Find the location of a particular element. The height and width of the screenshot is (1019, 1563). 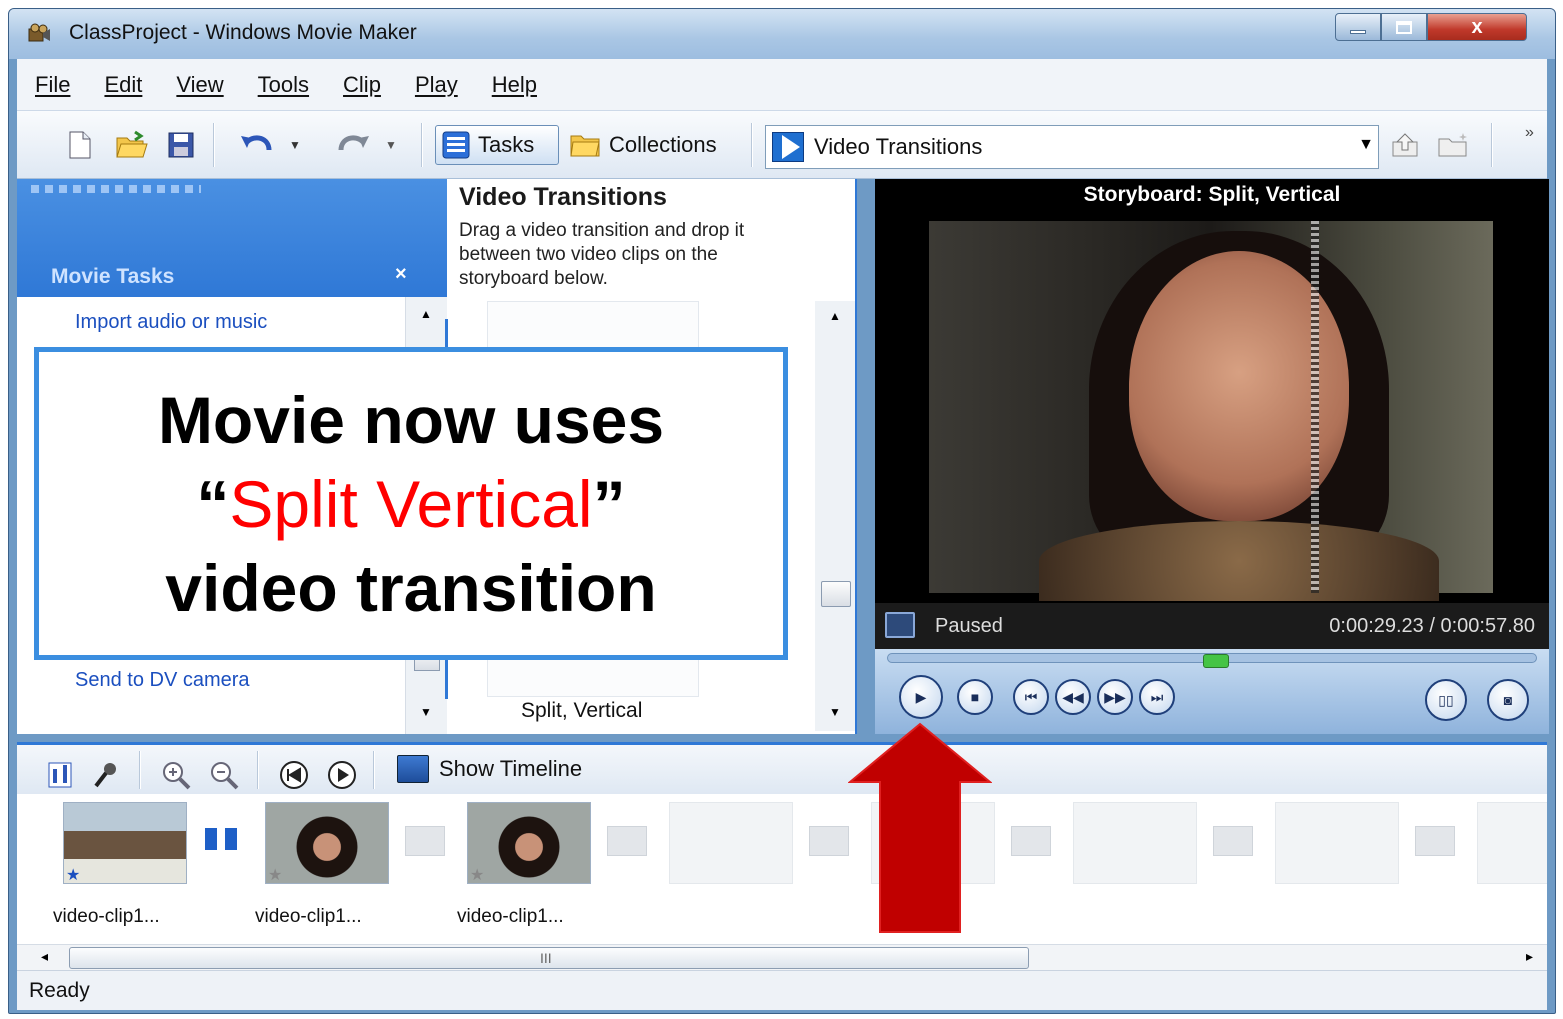

menu-play: Play is located at coordinates (436, 85).